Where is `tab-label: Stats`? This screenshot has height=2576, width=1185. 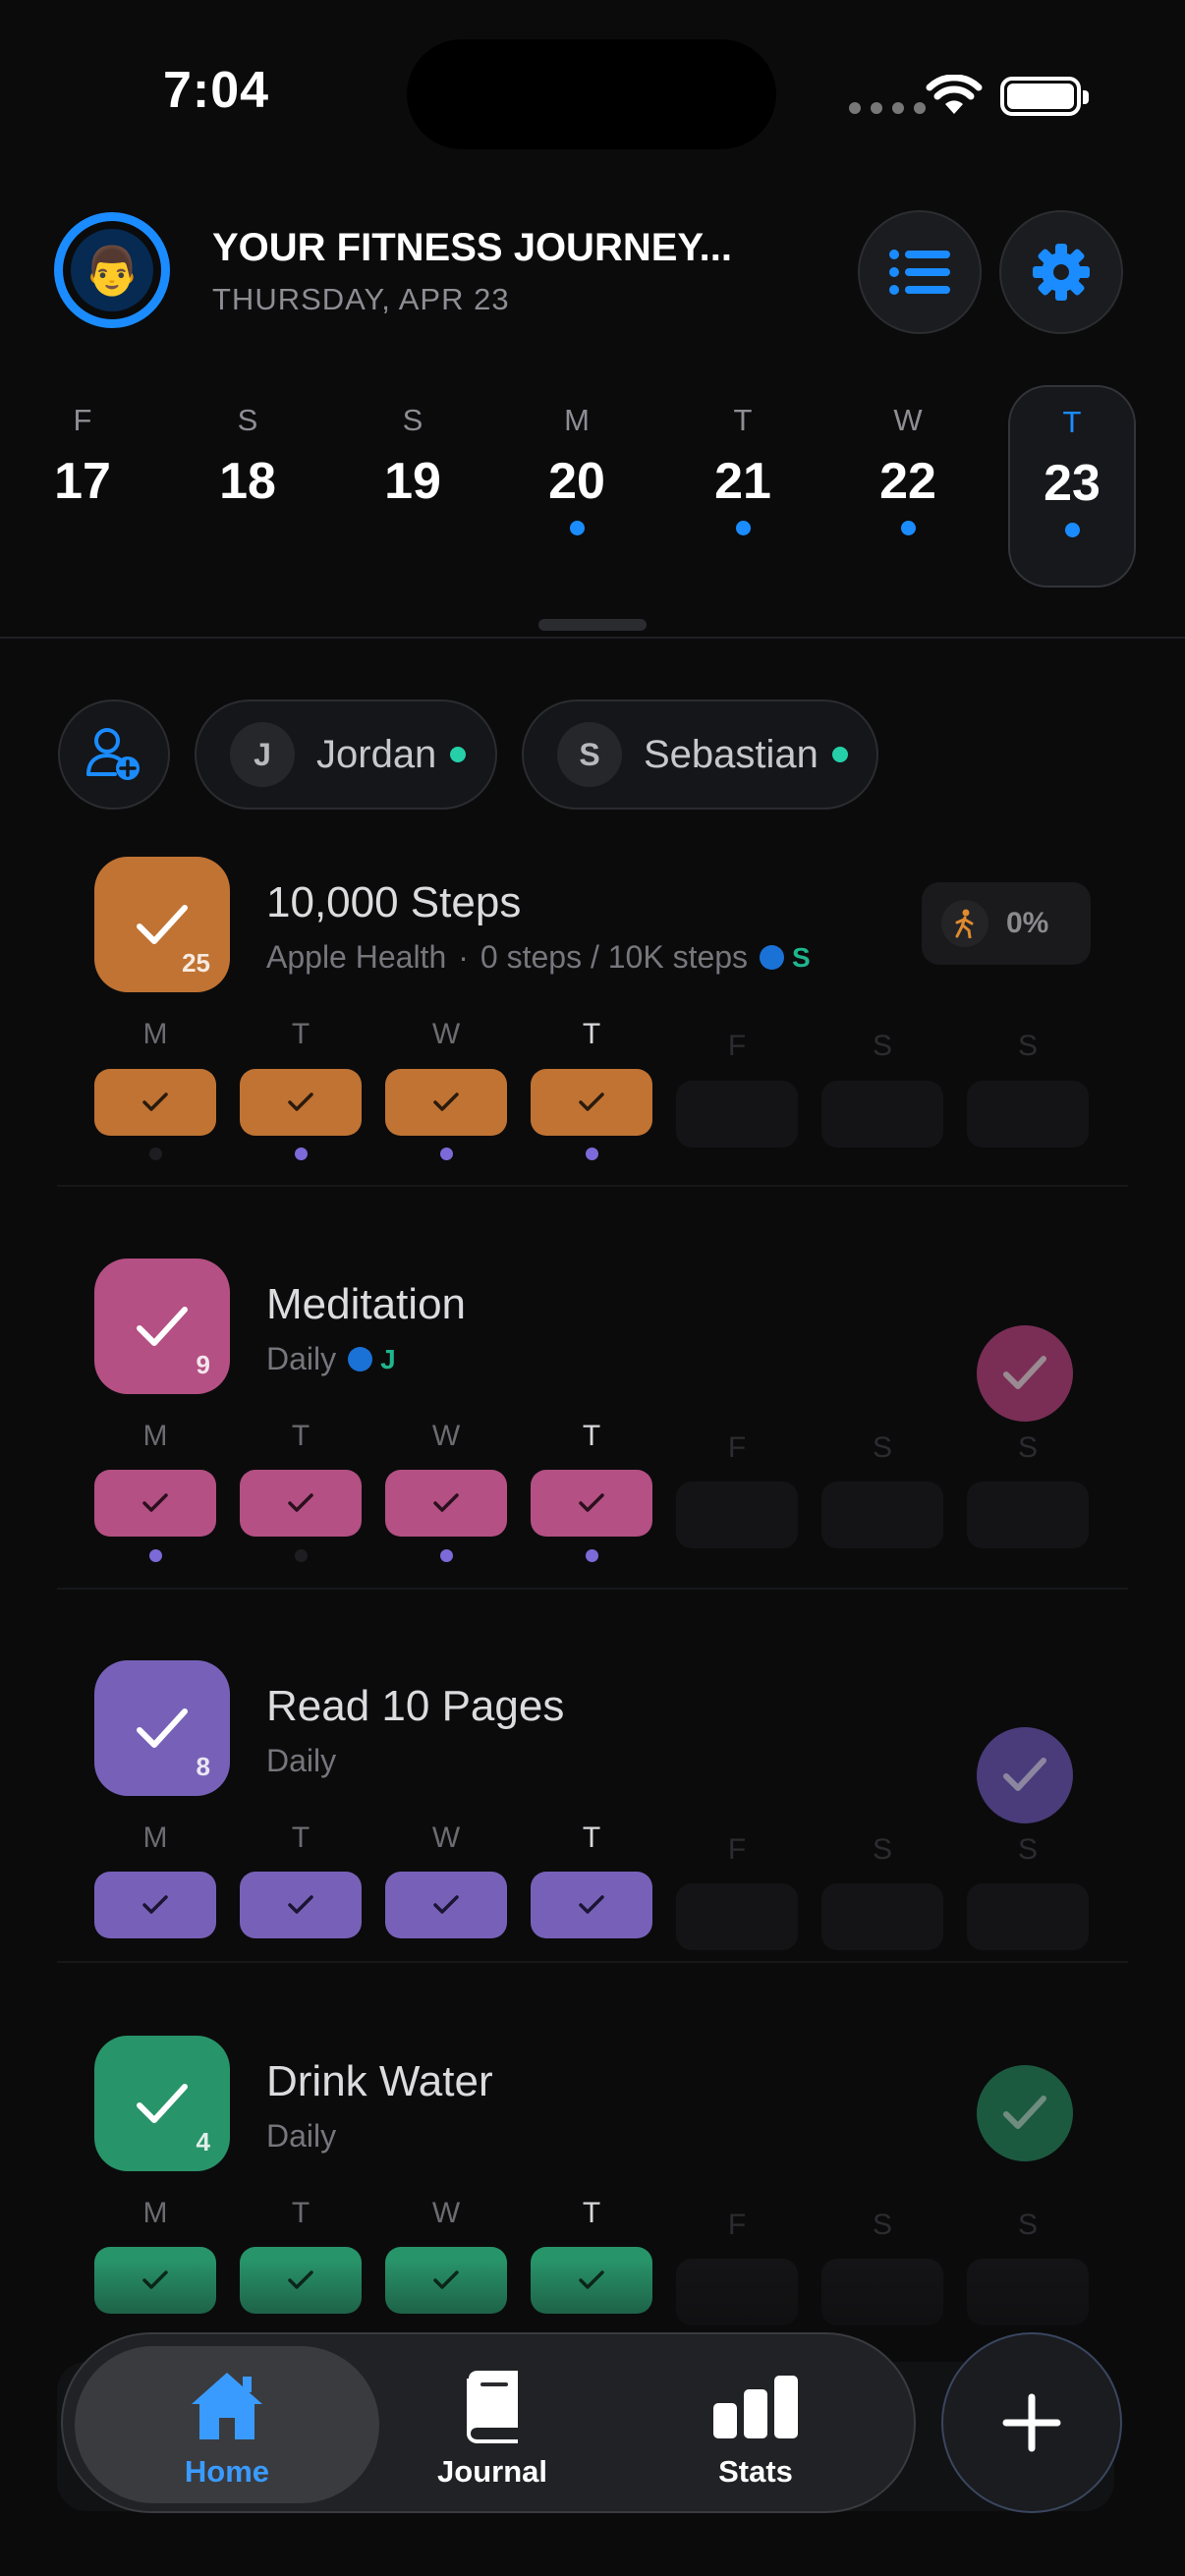 tab-label: Stats is located at coordinates (755, 2471).